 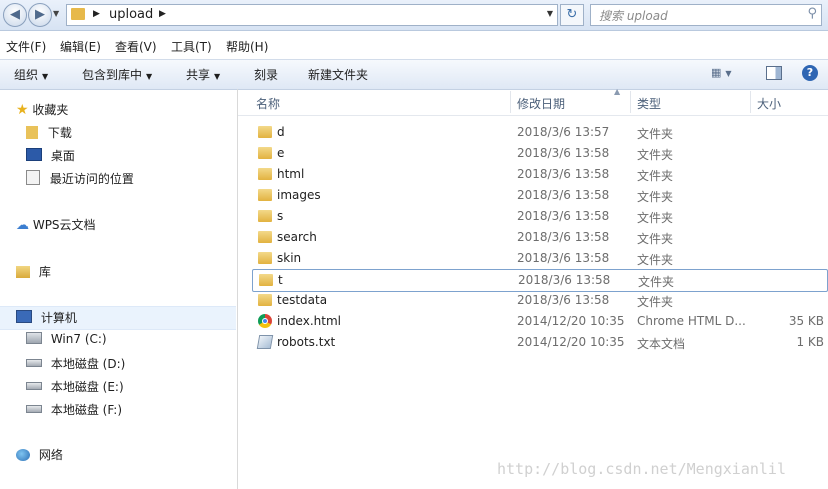 What do you see at coordinates (58, 318) in the screenshot?
I see `nav-computer-label: 计算机` at bounding box center [58, 318].